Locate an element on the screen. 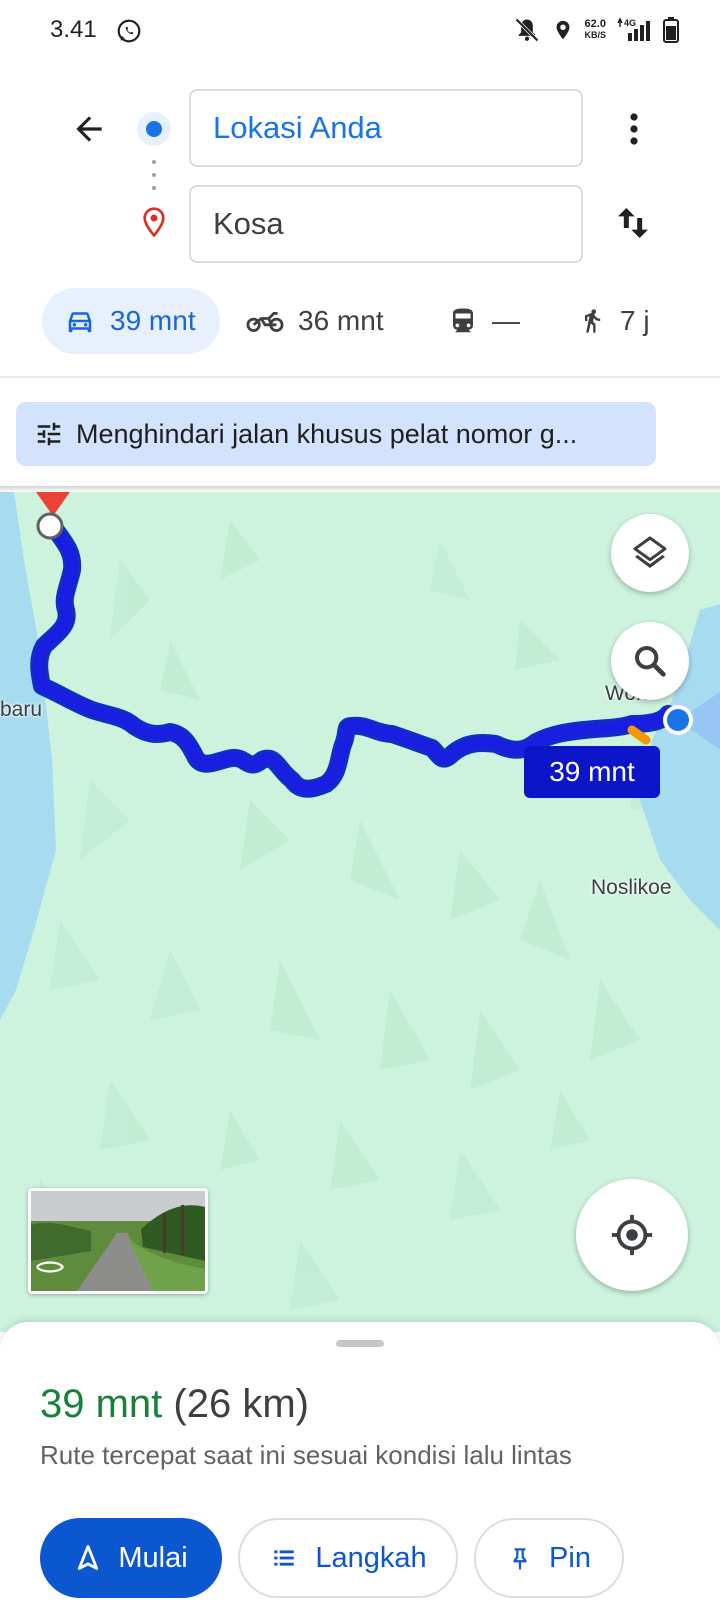 The image size is (720, 1612). search-along-route-button is located at coordinates (650, 661).